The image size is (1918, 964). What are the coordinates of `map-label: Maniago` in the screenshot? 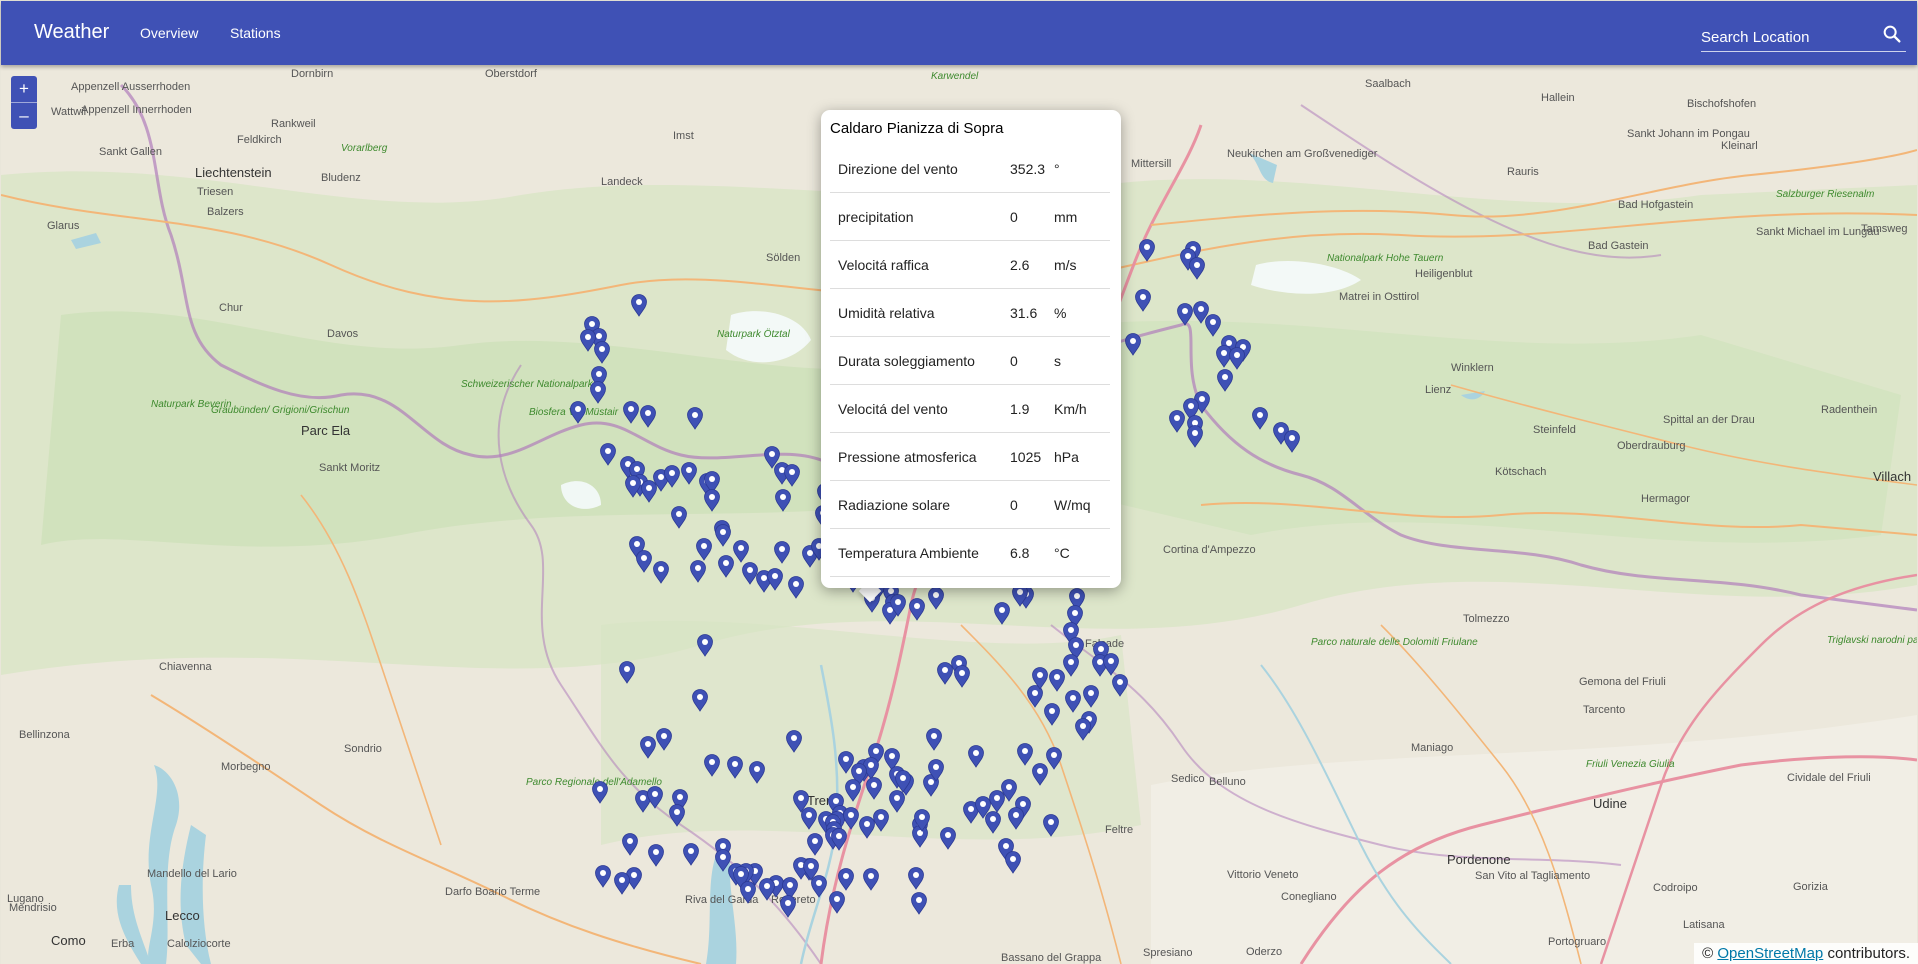 It's located at (1432, 748).